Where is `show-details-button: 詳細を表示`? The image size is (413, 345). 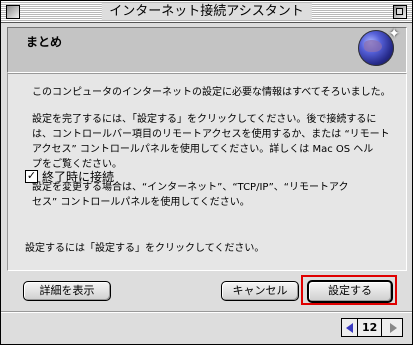
show-details-button: 詳細を表示 is located at coordinates (67, 291).